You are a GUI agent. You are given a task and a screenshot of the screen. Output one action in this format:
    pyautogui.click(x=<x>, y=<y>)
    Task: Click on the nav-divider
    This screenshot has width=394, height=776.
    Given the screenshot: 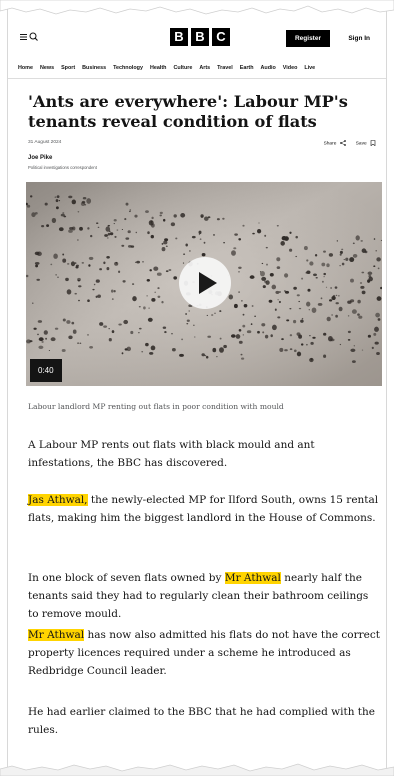 What is the action you would take?
    pyautogui.click(x=197, y=78)
    